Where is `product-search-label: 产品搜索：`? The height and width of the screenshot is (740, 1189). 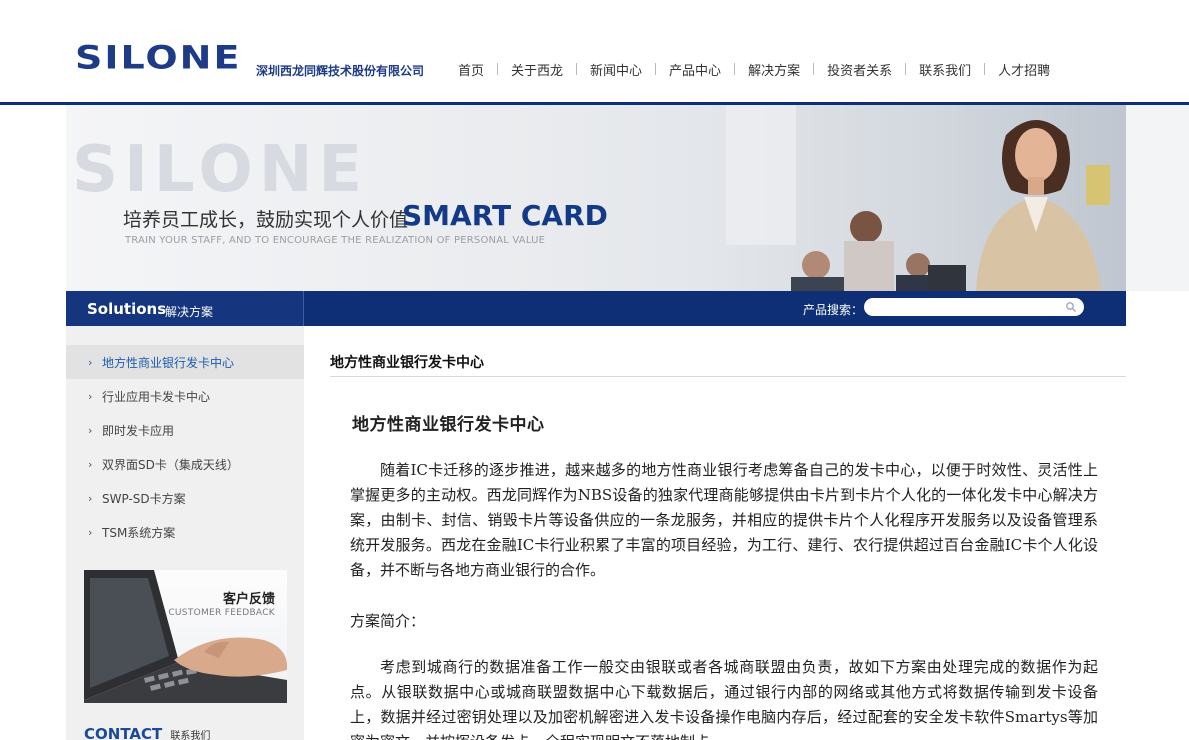 product-search-label: 产品搜索： is located at coordinates (833, 310).